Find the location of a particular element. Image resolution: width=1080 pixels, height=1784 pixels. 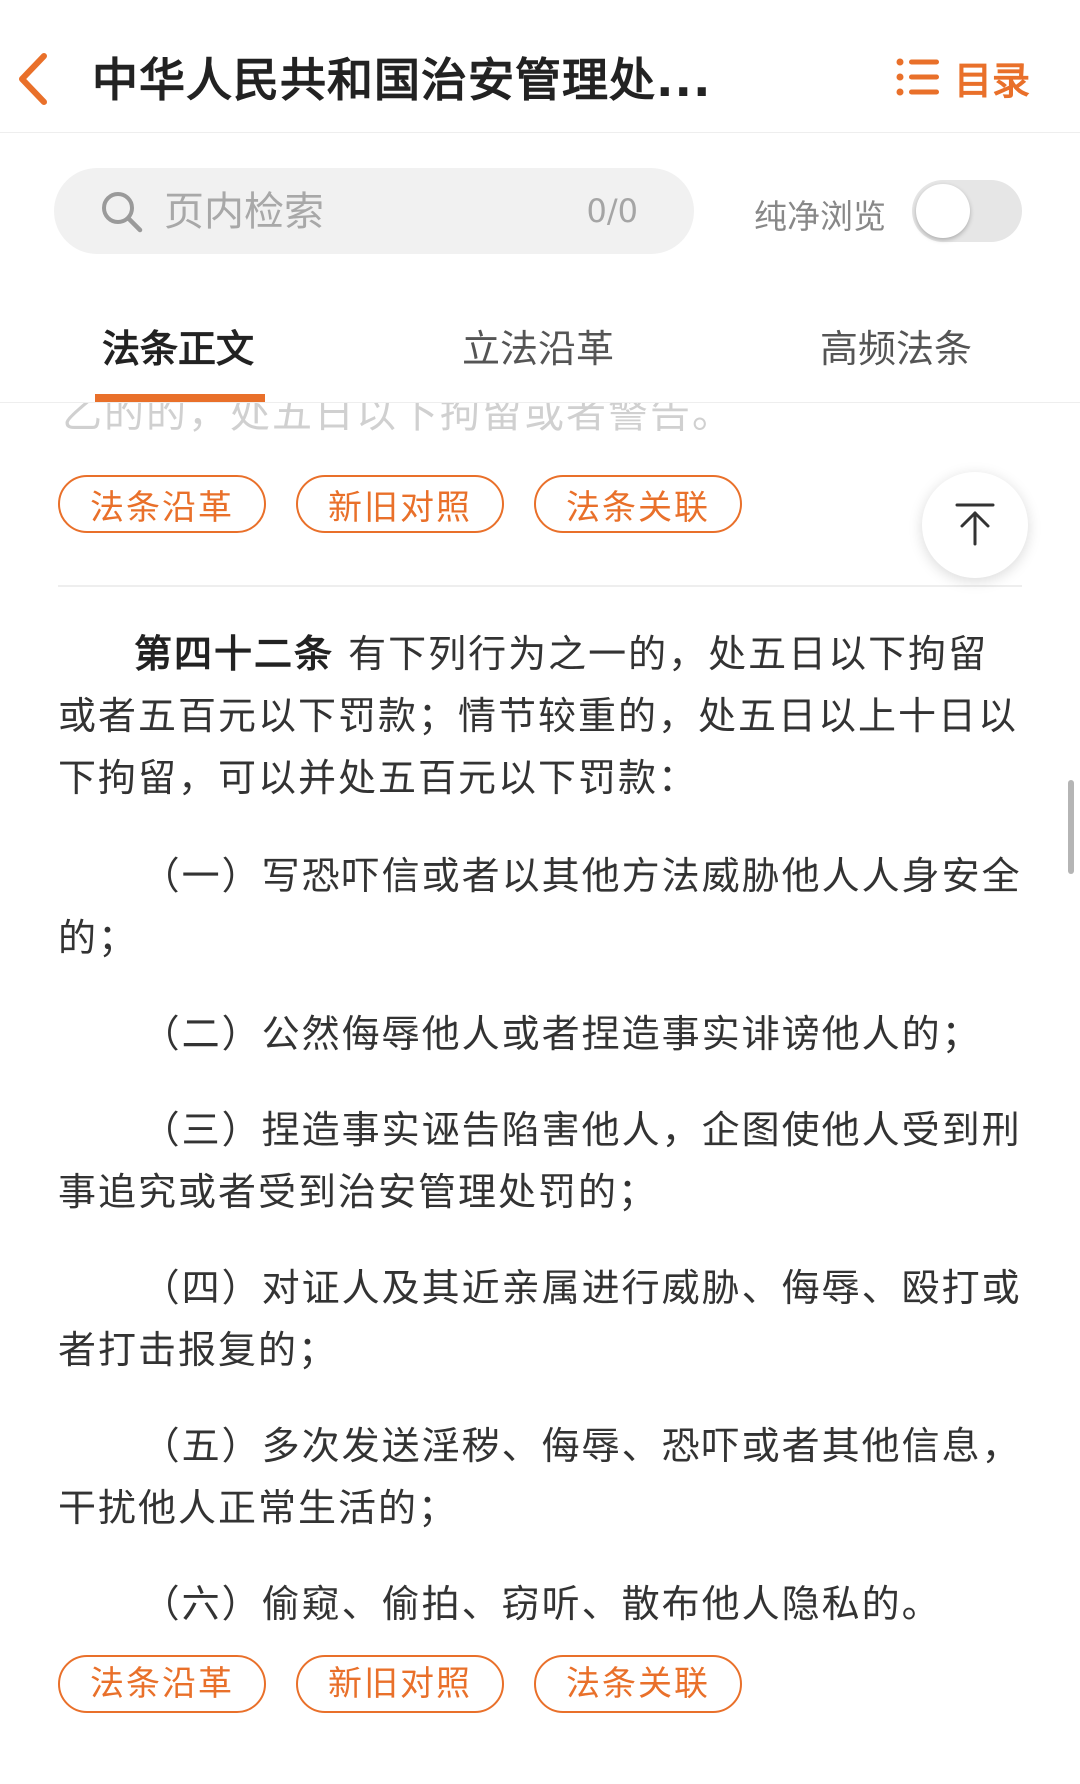

arrow-up-to-top-icon is located at coordinates (975, 524).